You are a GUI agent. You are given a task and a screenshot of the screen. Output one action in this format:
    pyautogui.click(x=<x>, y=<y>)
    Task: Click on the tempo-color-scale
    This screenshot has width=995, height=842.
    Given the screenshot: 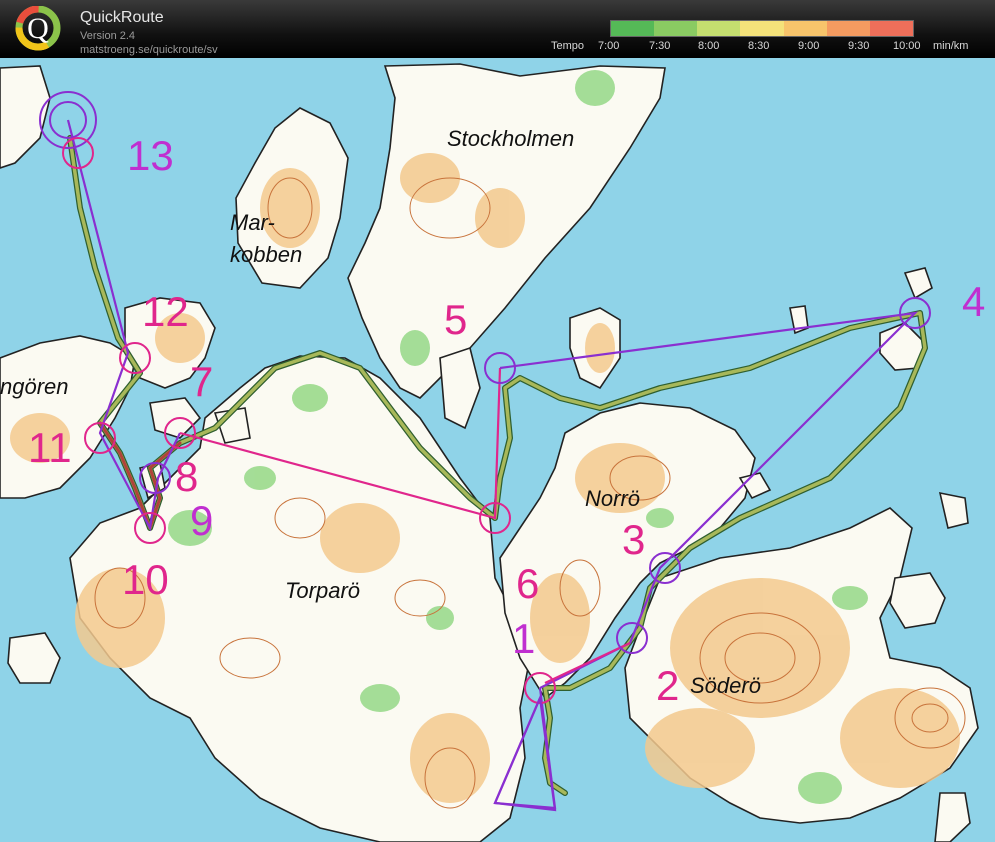 What is the action you would take?
    pyautogui.click(x=762, y=28)
    